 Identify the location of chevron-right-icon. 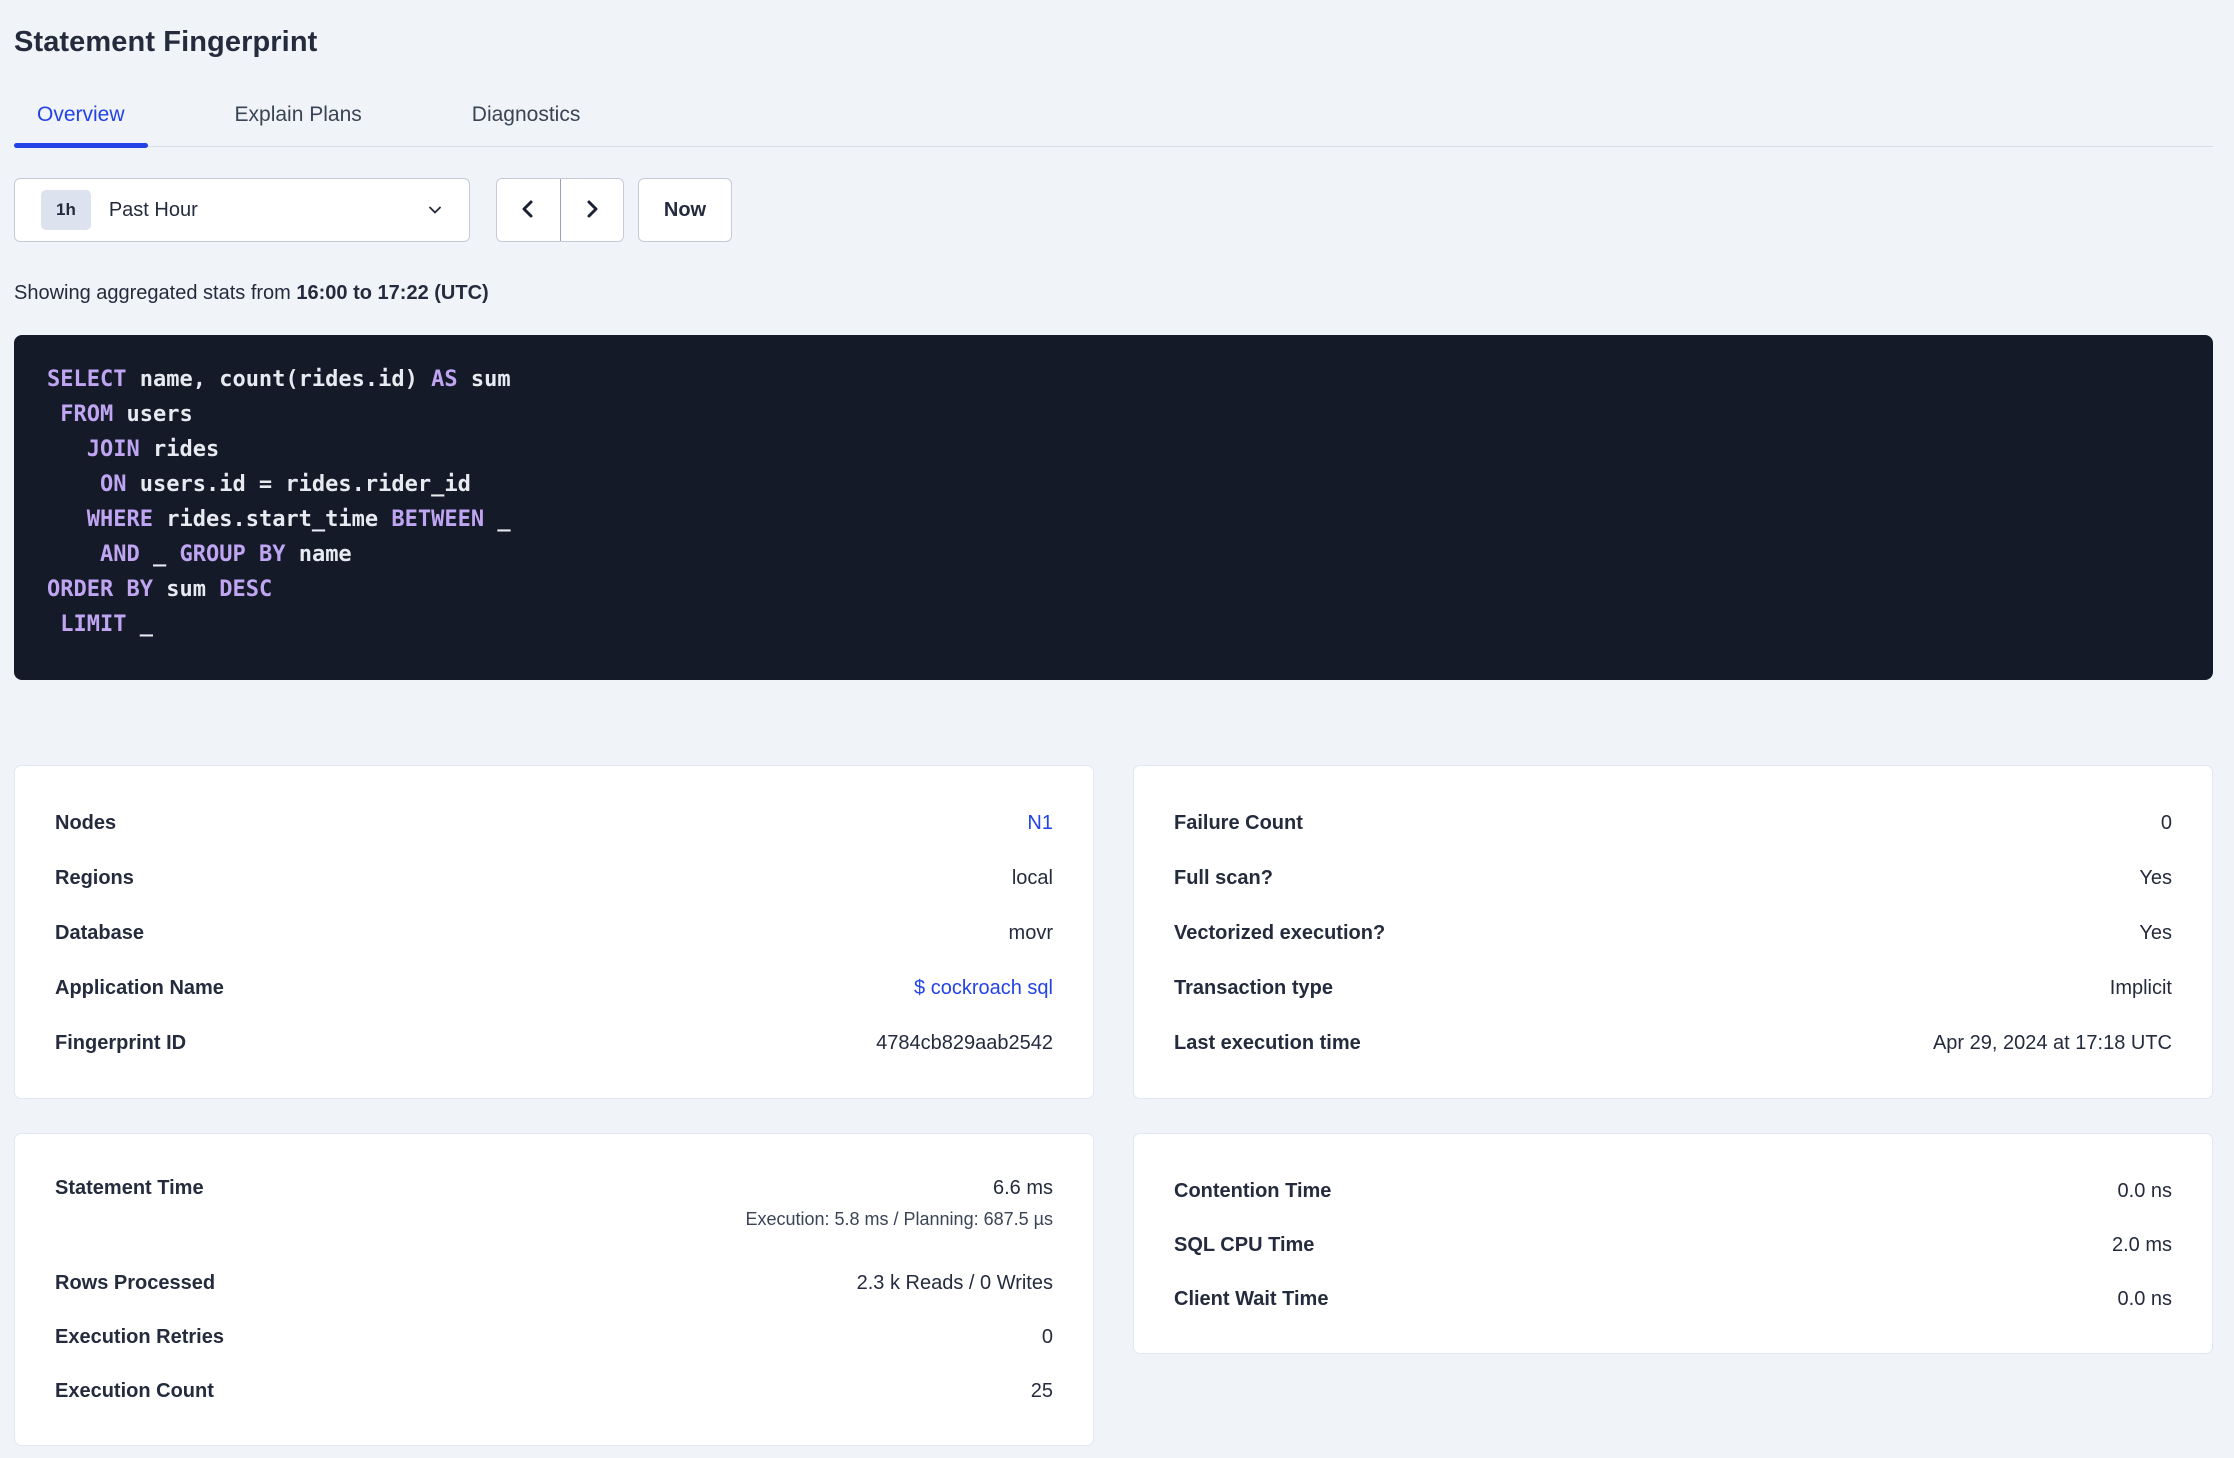
(592, 210).